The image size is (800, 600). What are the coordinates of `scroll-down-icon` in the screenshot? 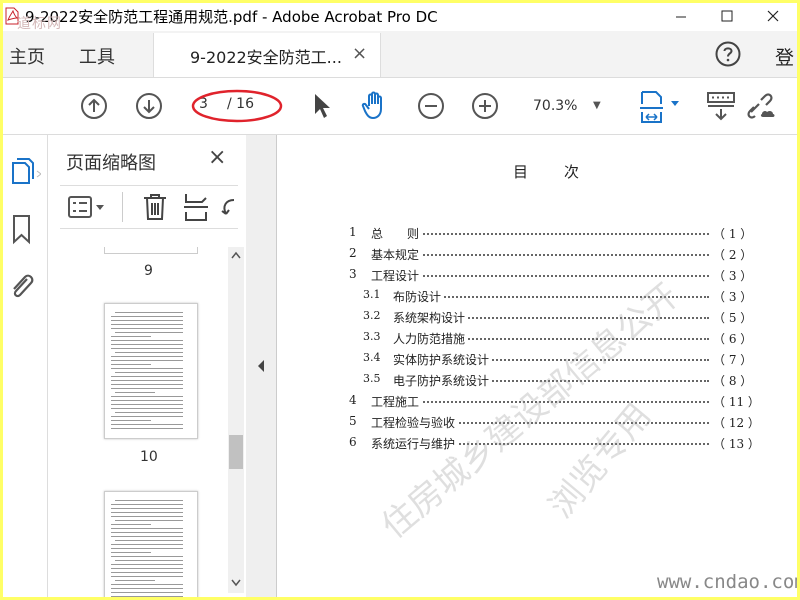 It's located at (236, 583).